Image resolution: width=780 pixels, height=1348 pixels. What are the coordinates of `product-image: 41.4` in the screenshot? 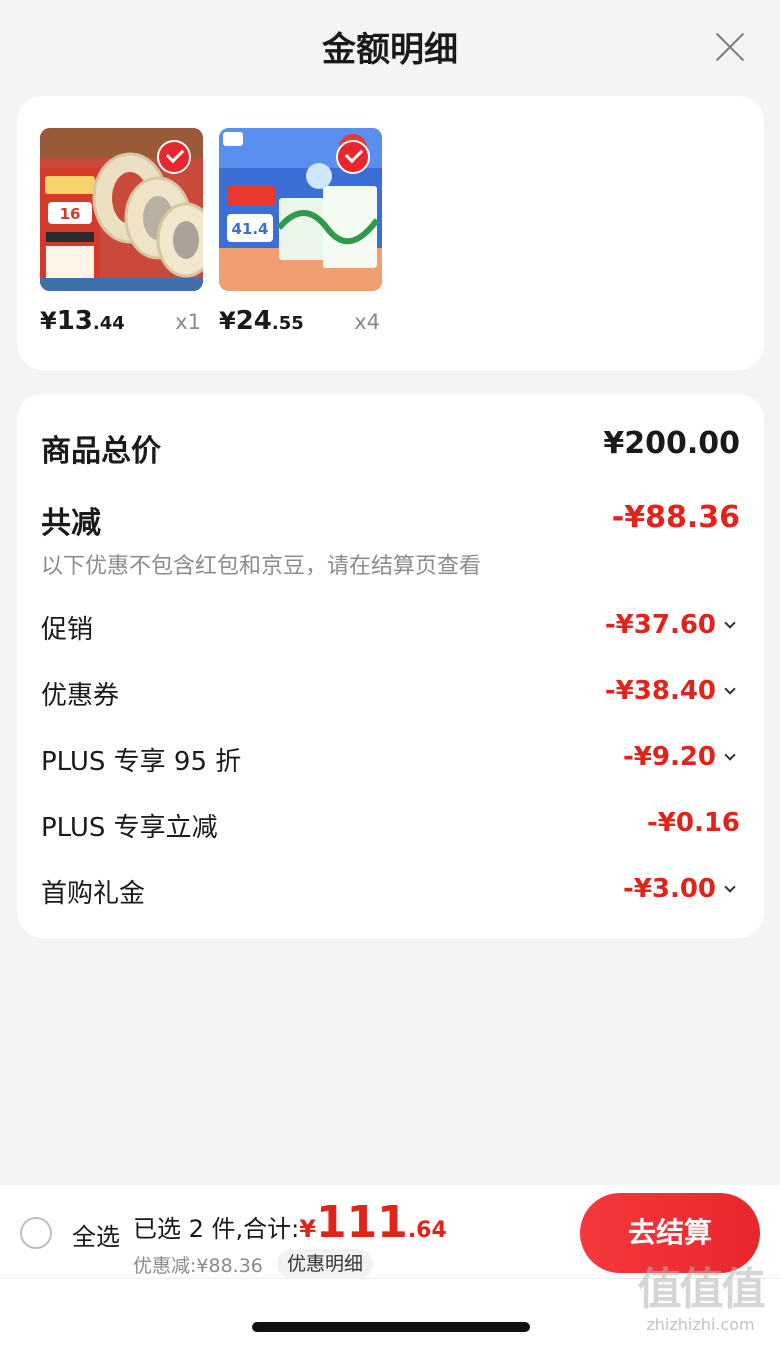 It's located at (300, 209).